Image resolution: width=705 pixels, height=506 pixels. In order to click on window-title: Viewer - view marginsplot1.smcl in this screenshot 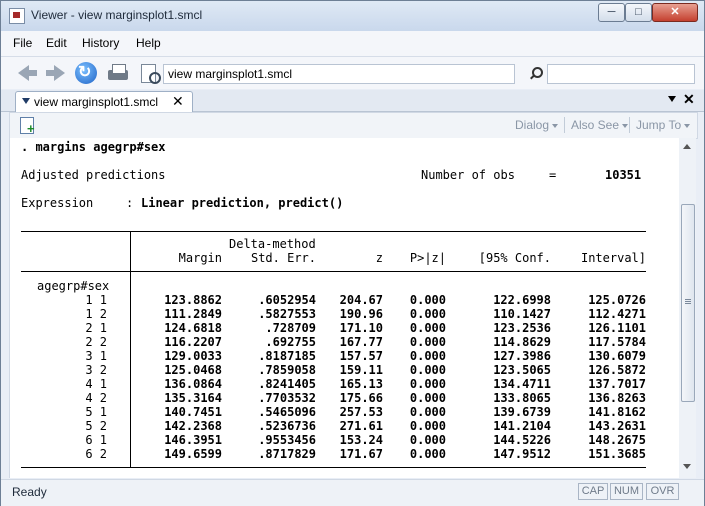, I will do `click(117, 15)`.